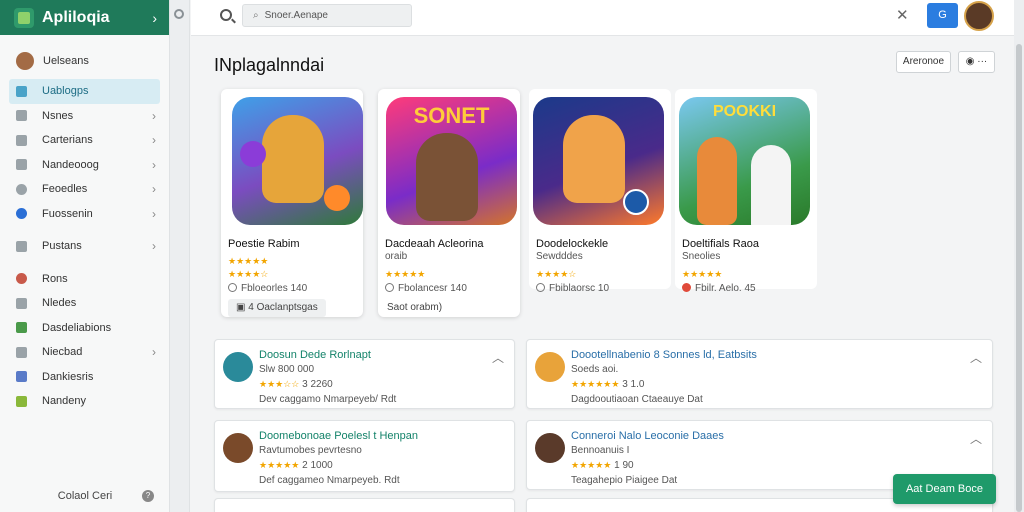 Image resolution: width=1024 pixels, height=512 pixels. I want to click on list-item-subtitle: Slw 800 000, so click(287, 369).